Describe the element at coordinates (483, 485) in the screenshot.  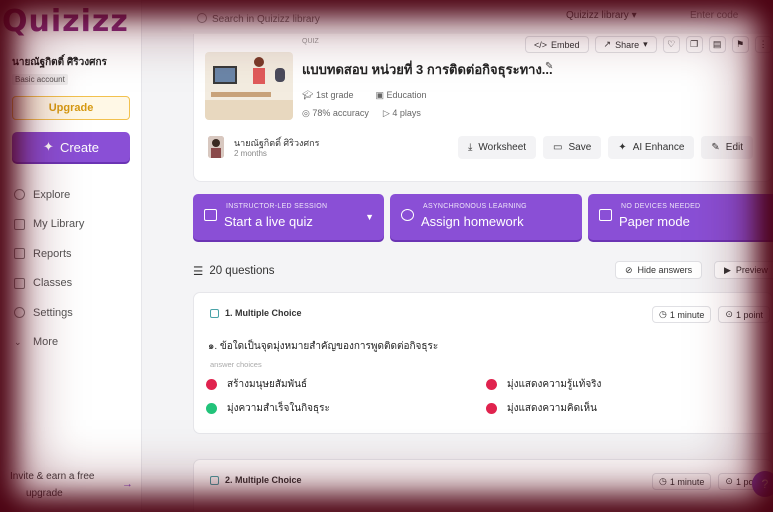
I see `question-card: 2. Multiple Choice ◷ 1 minute ⊙ 1 poi` at that location.